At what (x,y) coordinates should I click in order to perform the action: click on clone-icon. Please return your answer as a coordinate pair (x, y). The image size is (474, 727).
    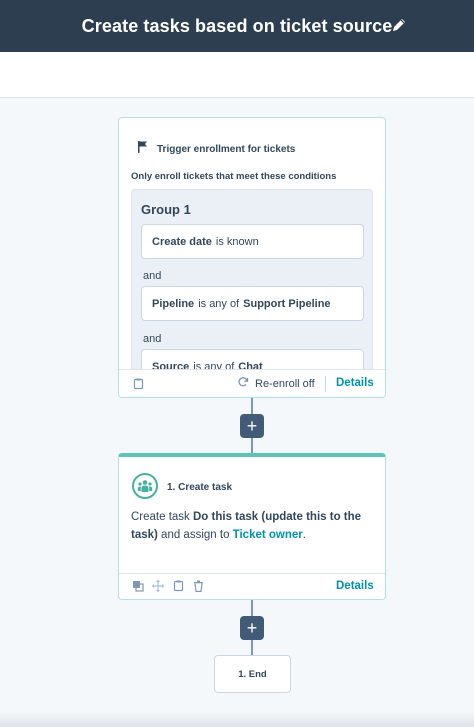
    Looking at the image, I should click on (138, 586).